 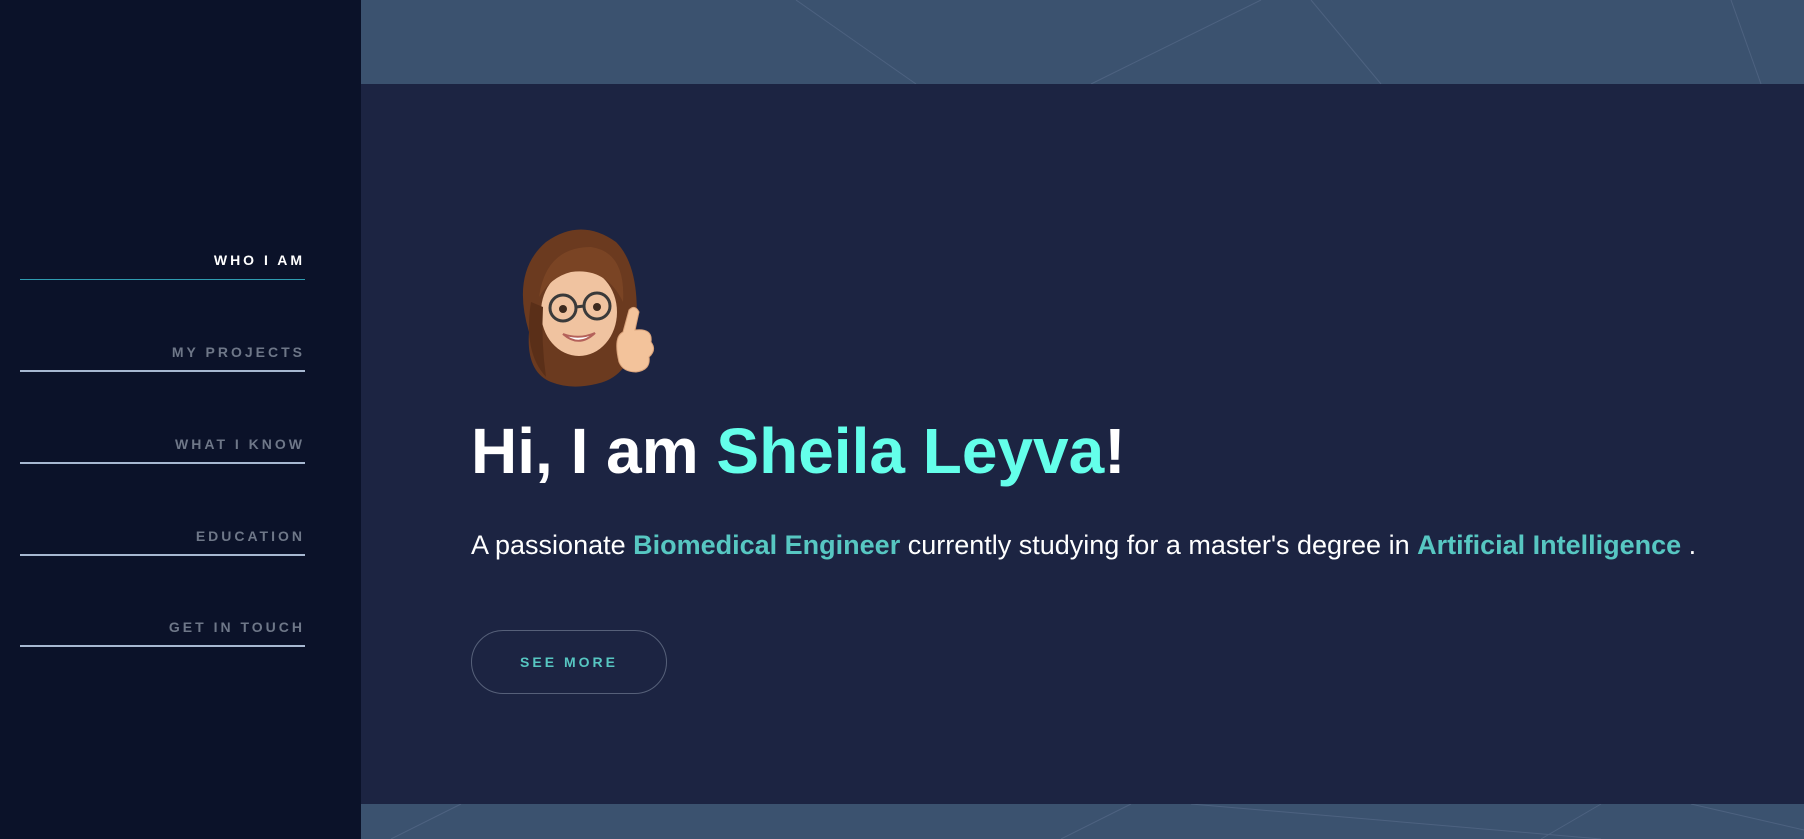 I want to click on nav-item-education: EDUCATION, so click(x=162, y=541).